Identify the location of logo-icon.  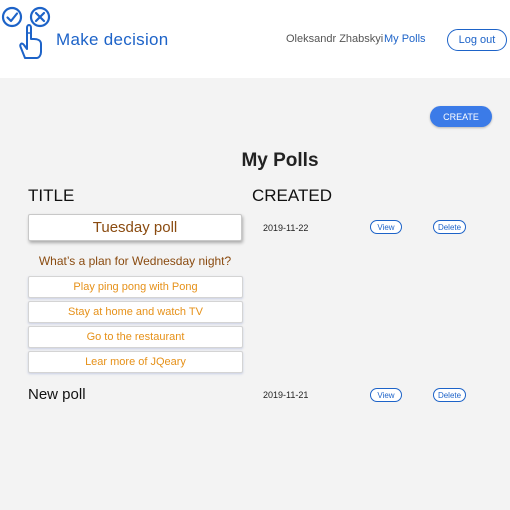
(26, 32).